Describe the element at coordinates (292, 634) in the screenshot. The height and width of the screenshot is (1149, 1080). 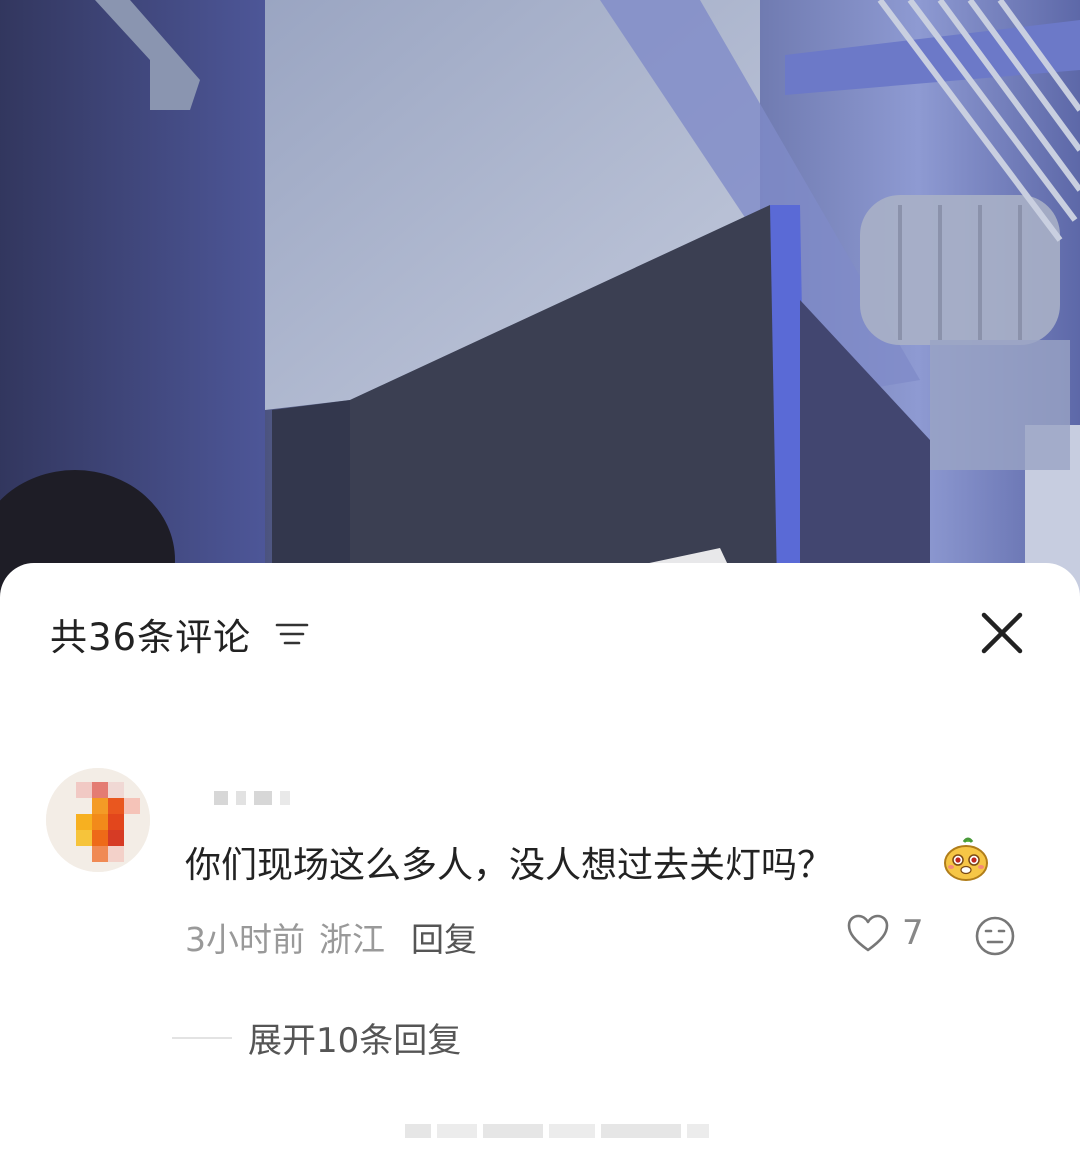
I see `sort-filter-icon` at that location.